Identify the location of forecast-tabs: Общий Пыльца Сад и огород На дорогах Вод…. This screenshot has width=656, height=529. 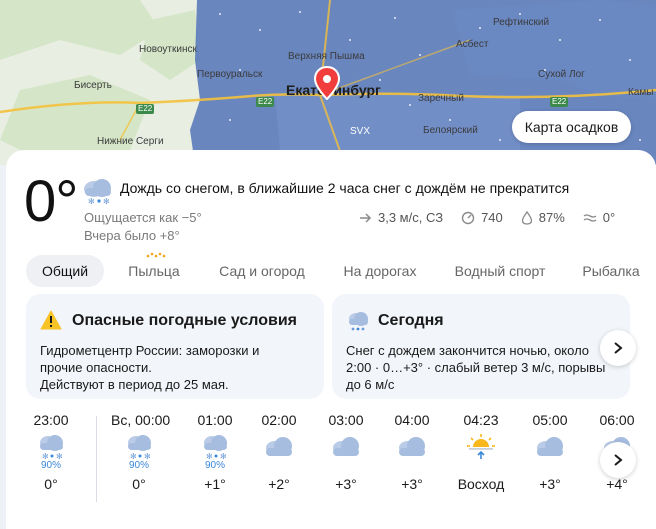
(341, 270).